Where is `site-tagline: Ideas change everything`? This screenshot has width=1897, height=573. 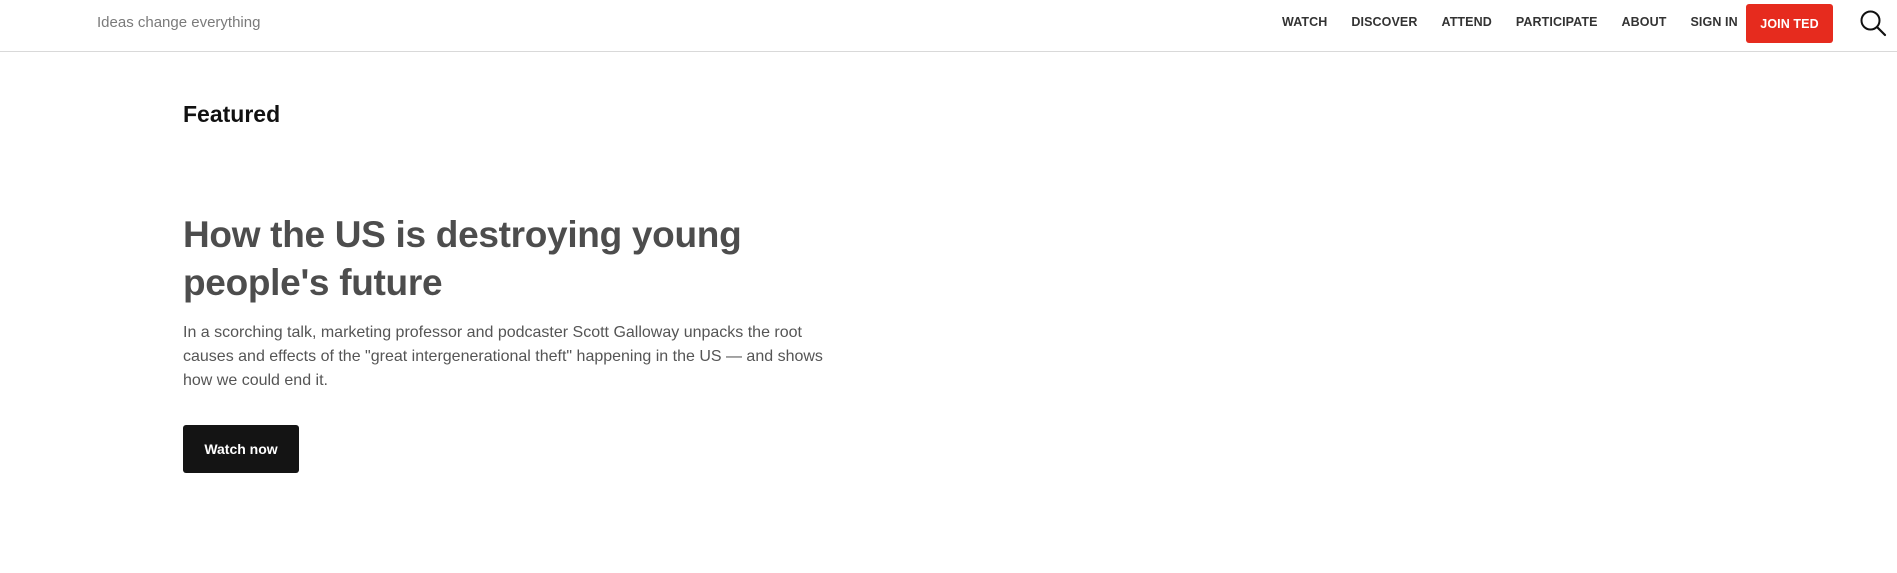 site-tagline: Ideas change everything is located at coordinates (179, 22).